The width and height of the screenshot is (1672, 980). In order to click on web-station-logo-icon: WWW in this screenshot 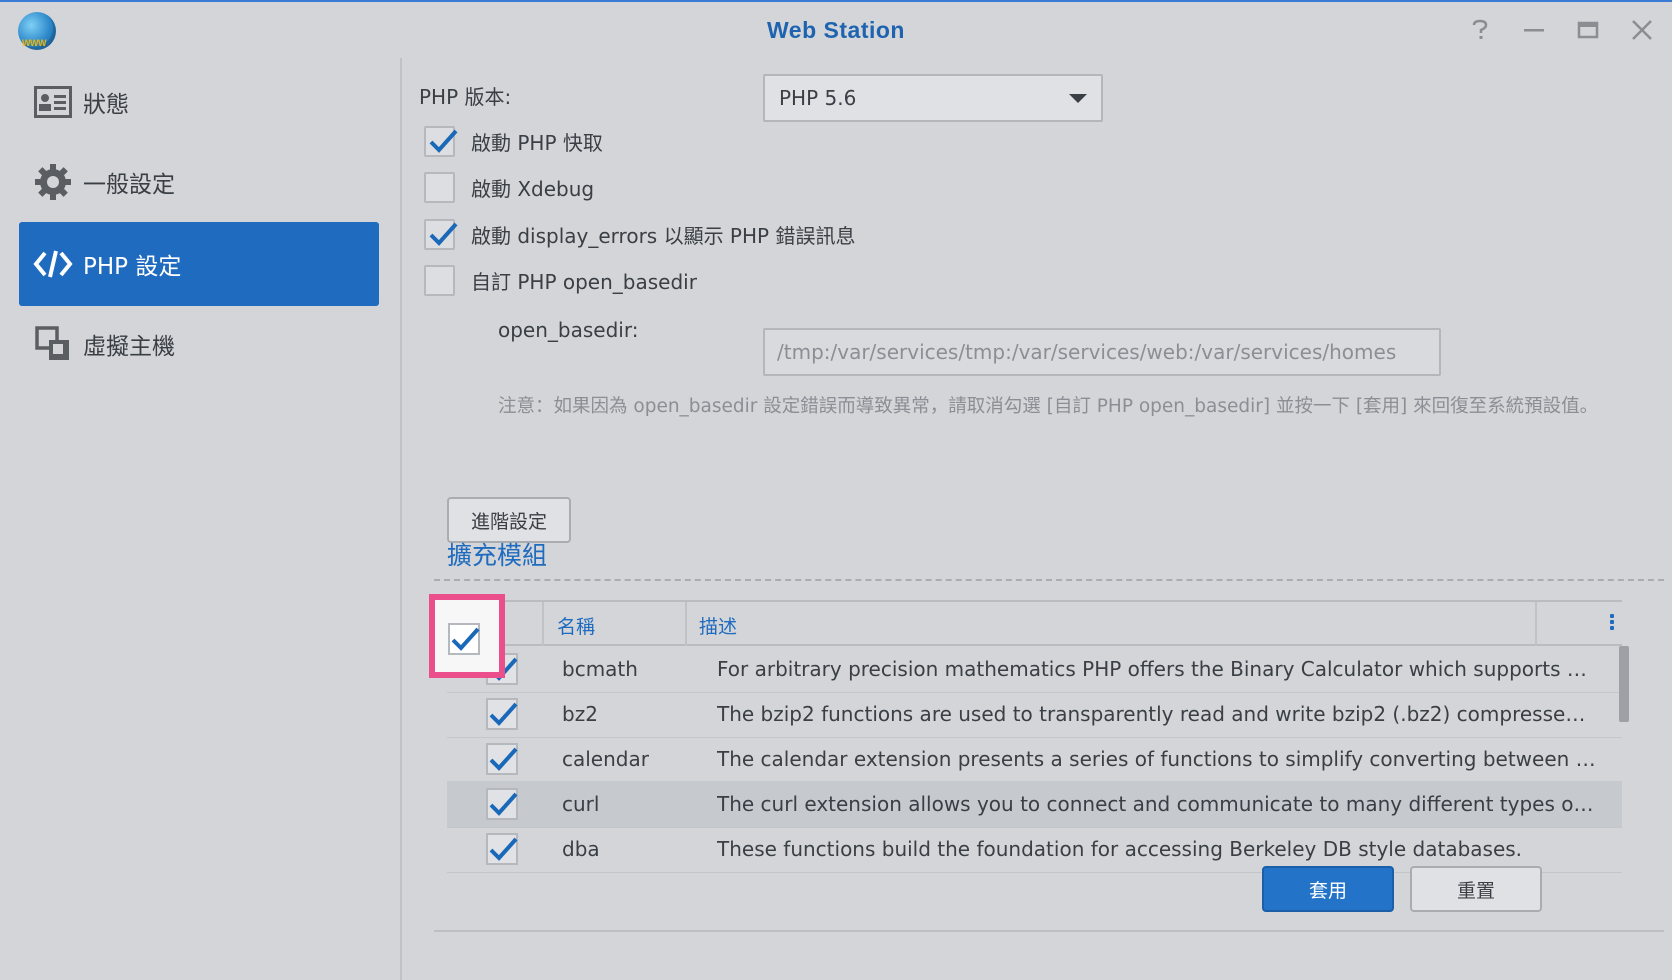, I will do `click(37, 31)`.